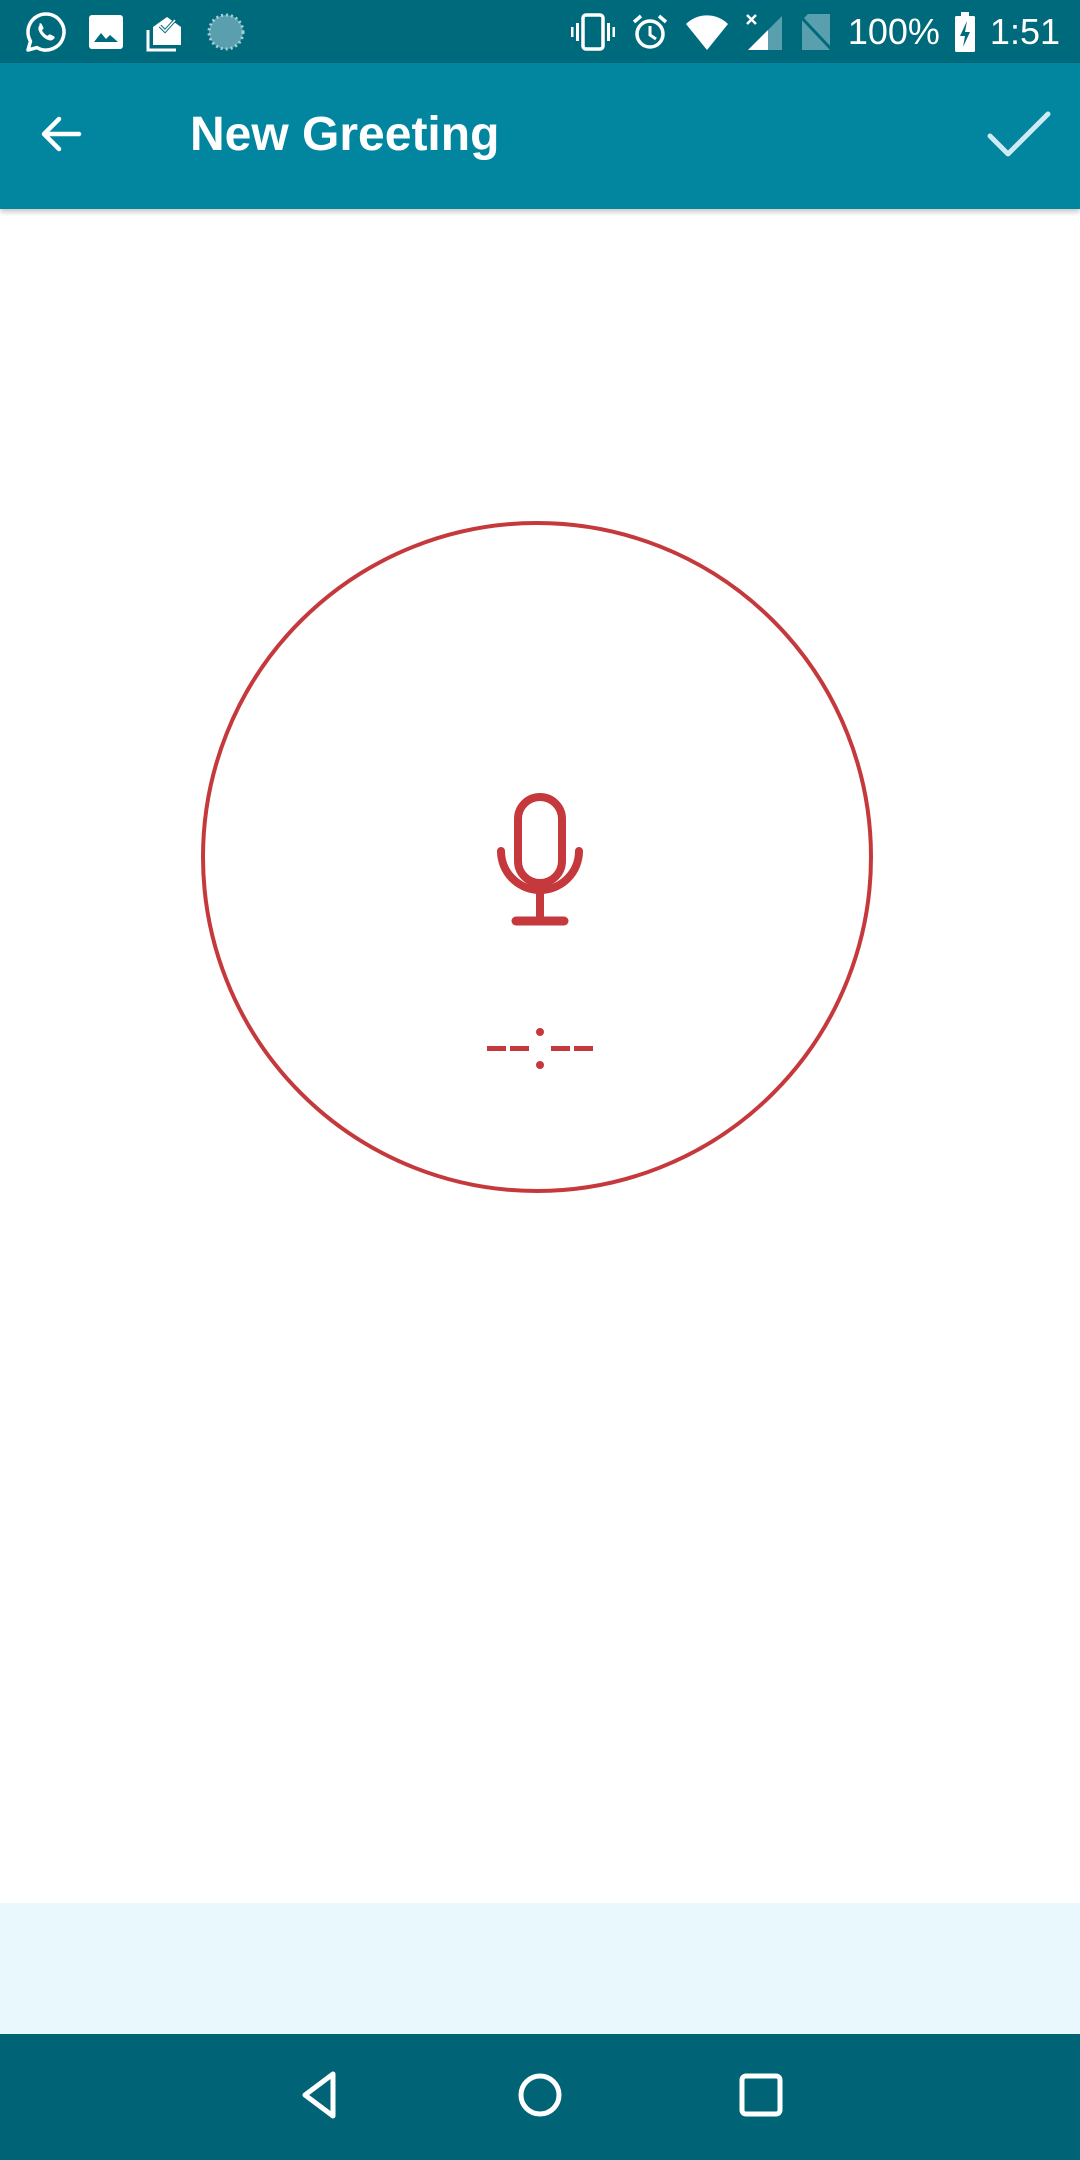 Image resolution: width=1080 pixels, height=2160 pixels. I want to click on alarm-icon, so click(650, 32).